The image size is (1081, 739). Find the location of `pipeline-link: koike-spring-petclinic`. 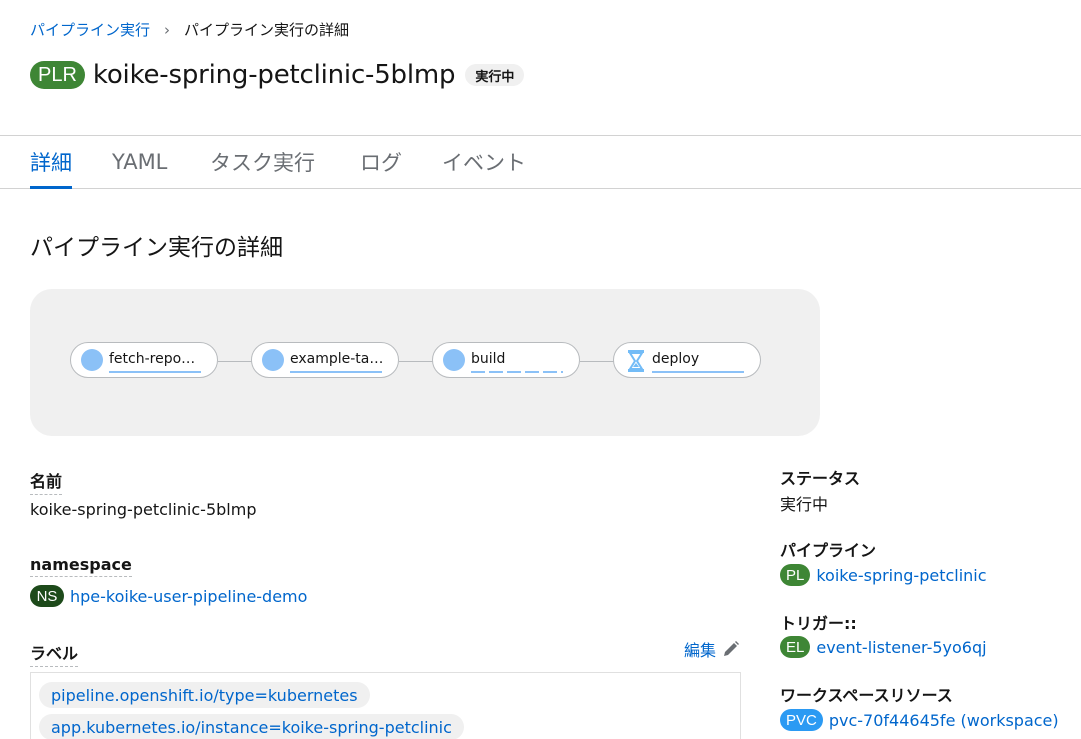

pipeline-link: koike-spring-petclinic is located at coordinates (901, 575).